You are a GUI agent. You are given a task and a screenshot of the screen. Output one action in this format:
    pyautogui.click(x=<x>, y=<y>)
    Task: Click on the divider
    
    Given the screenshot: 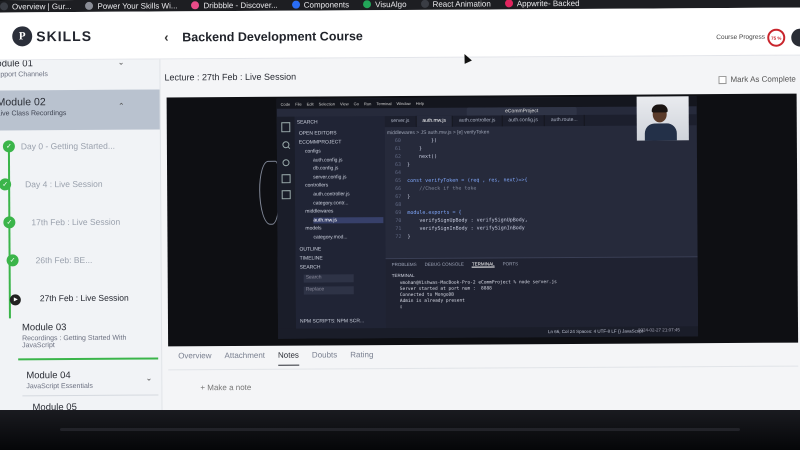 What is the action you would take?
    pyautogui.click(x=483, y=368)
    